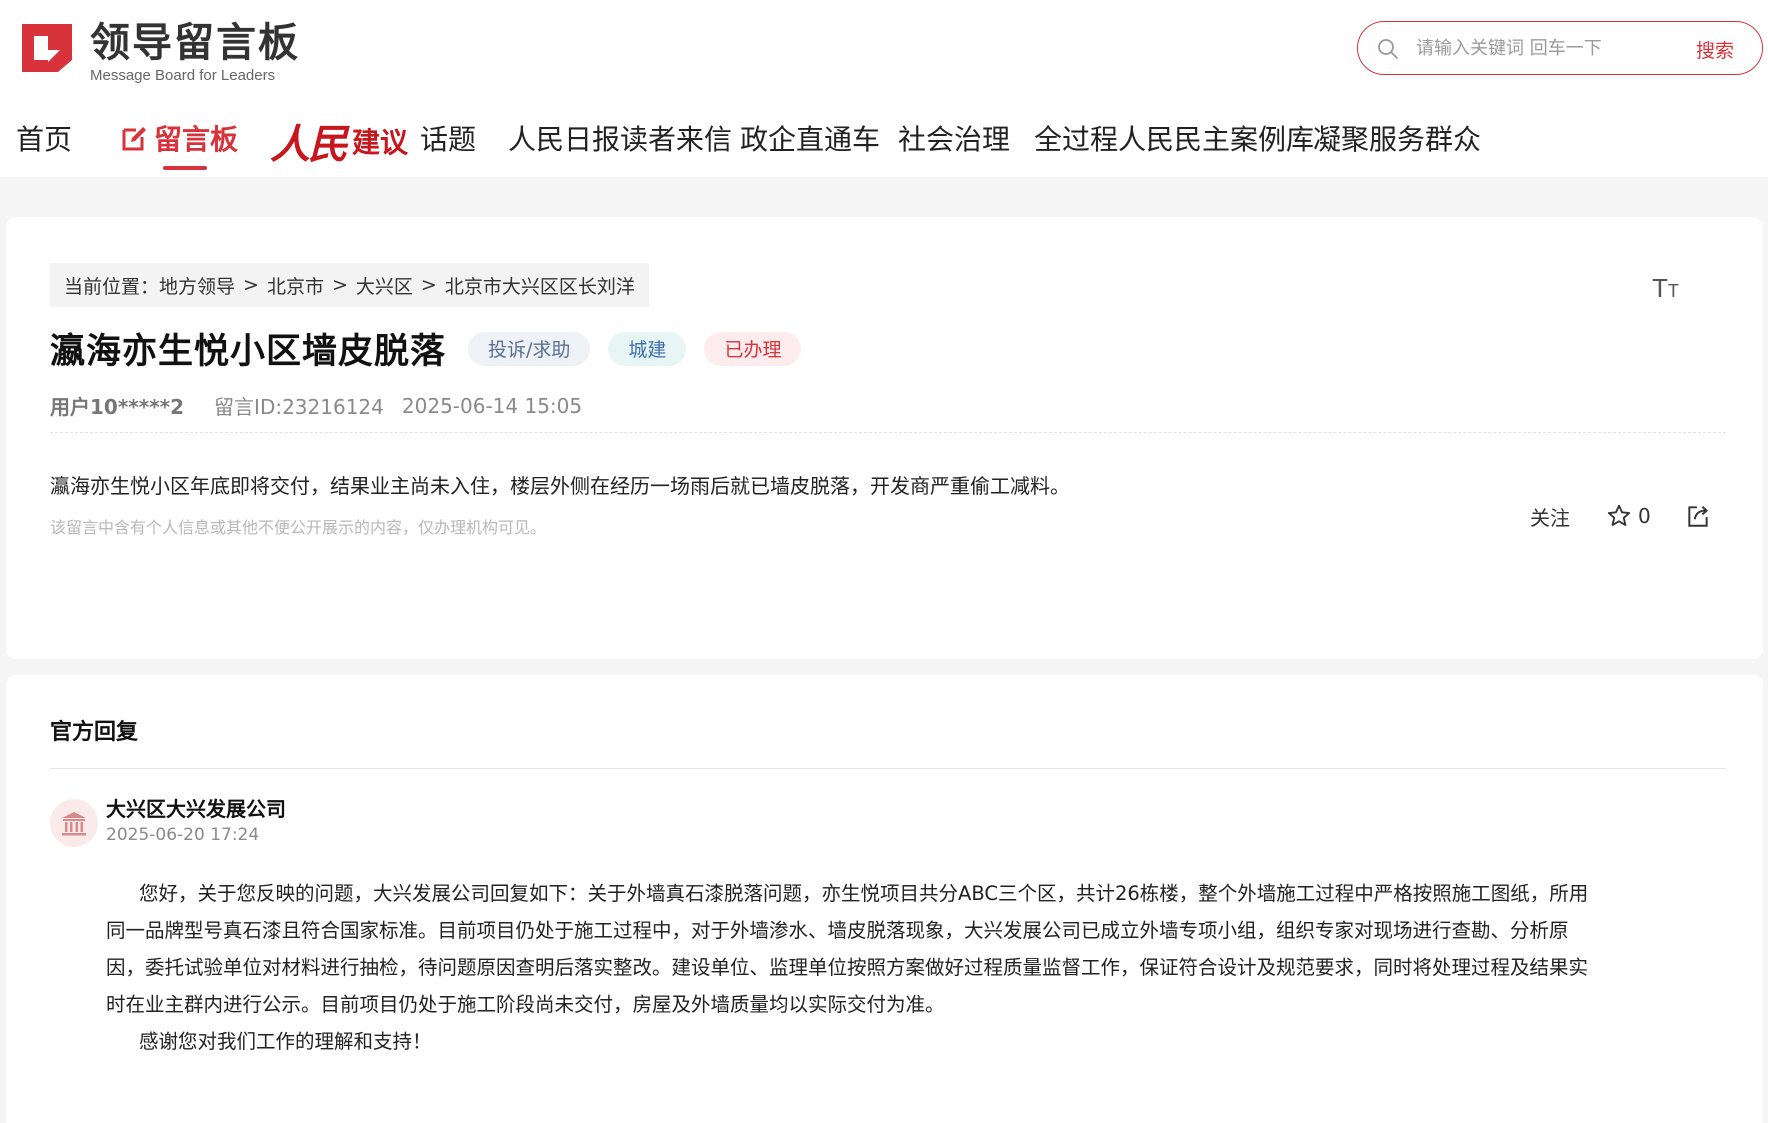 The height and width of the screenshot is (1123, 1768). What do you see at coordinates (47, 48) in the screenshot?
I see `logo-mark-icon` at bounding box center [47, 48].